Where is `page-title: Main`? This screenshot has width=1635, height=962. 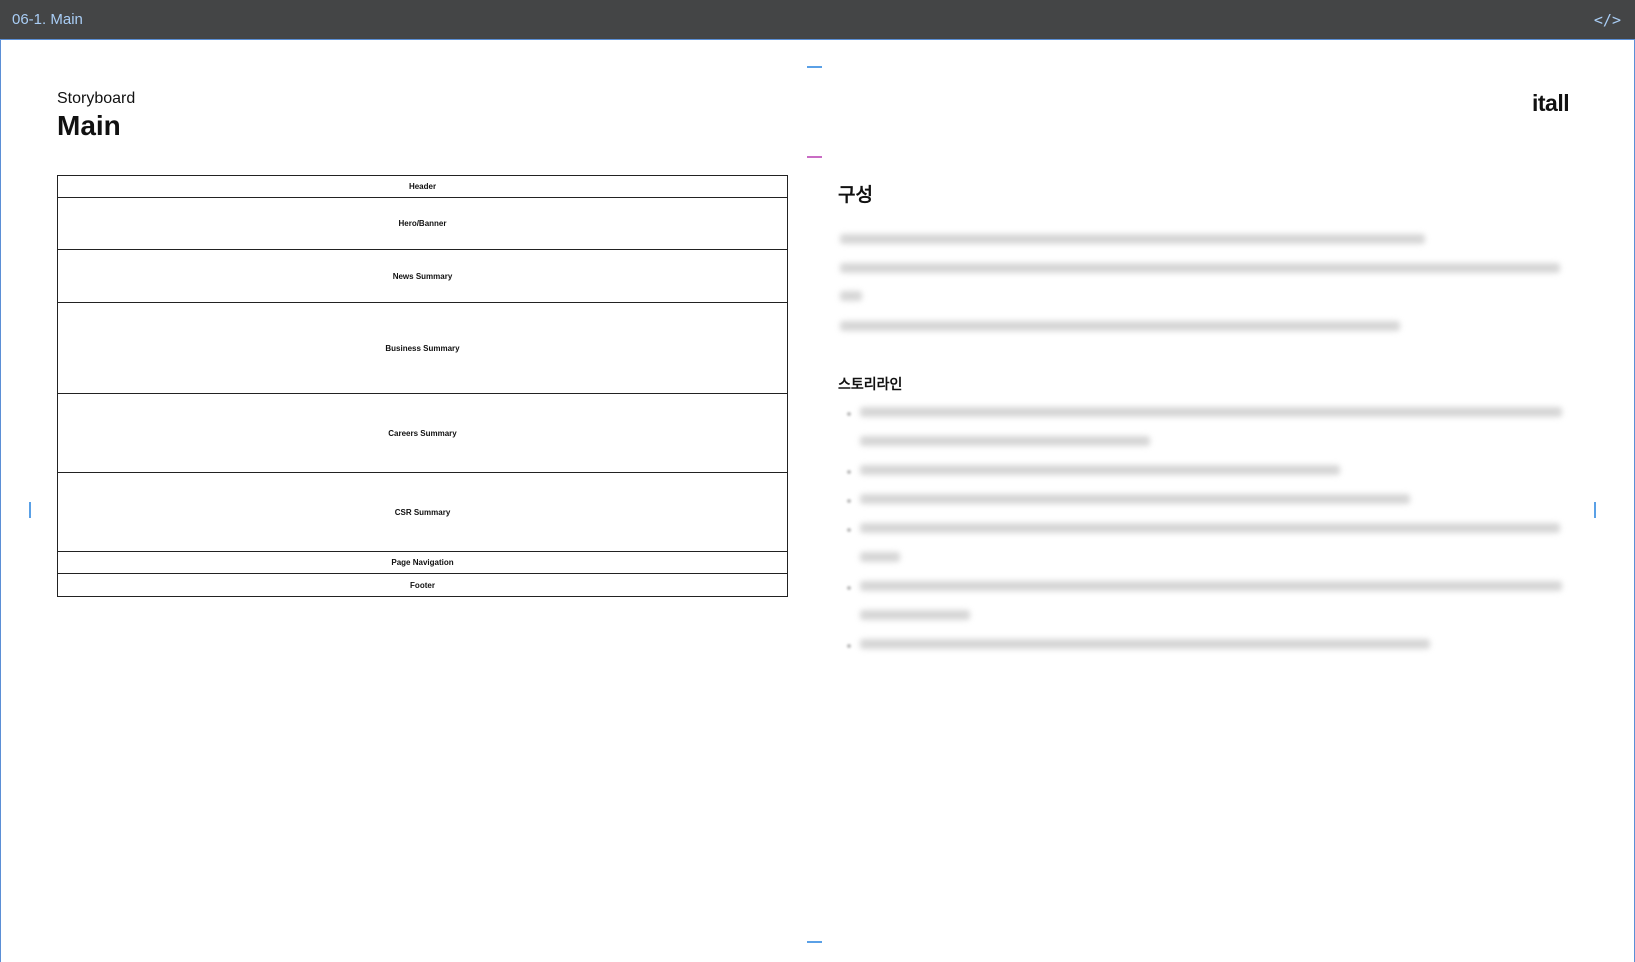 page-title: Main is located at coordinates (89, 125).